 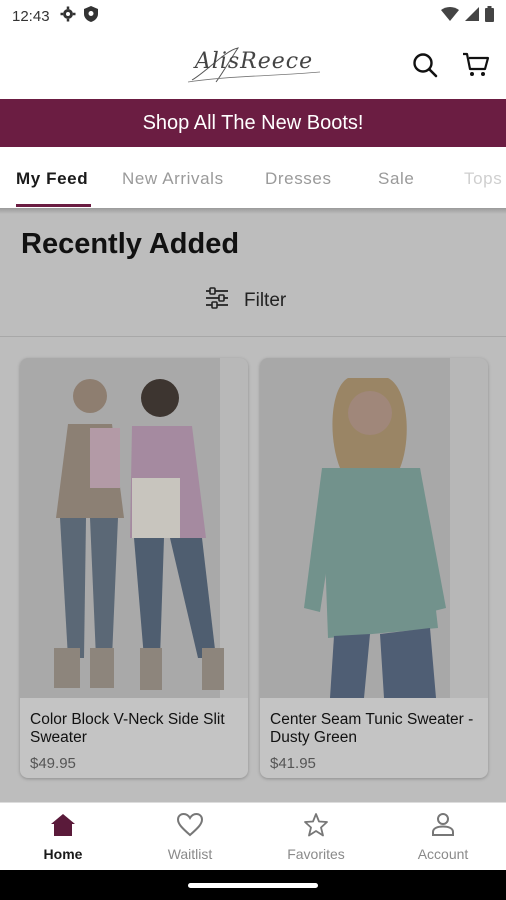 I want to click on home-gesture-bar, so click(x=253, y=885).